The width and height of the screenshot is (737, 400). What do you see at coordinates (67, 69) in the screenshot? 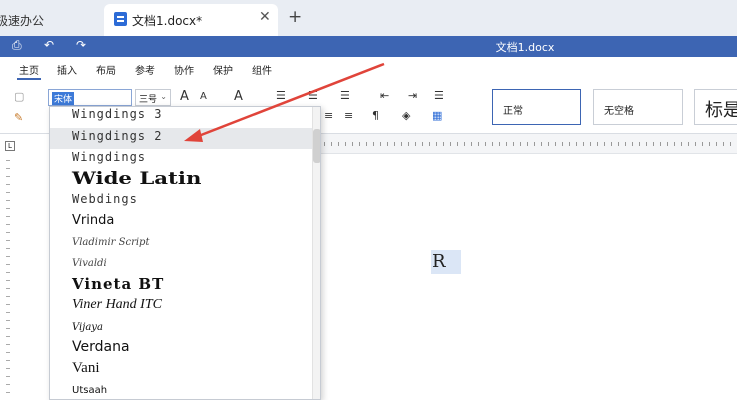
I see `menu-insert: 插入` at bounding box center [67, 69].